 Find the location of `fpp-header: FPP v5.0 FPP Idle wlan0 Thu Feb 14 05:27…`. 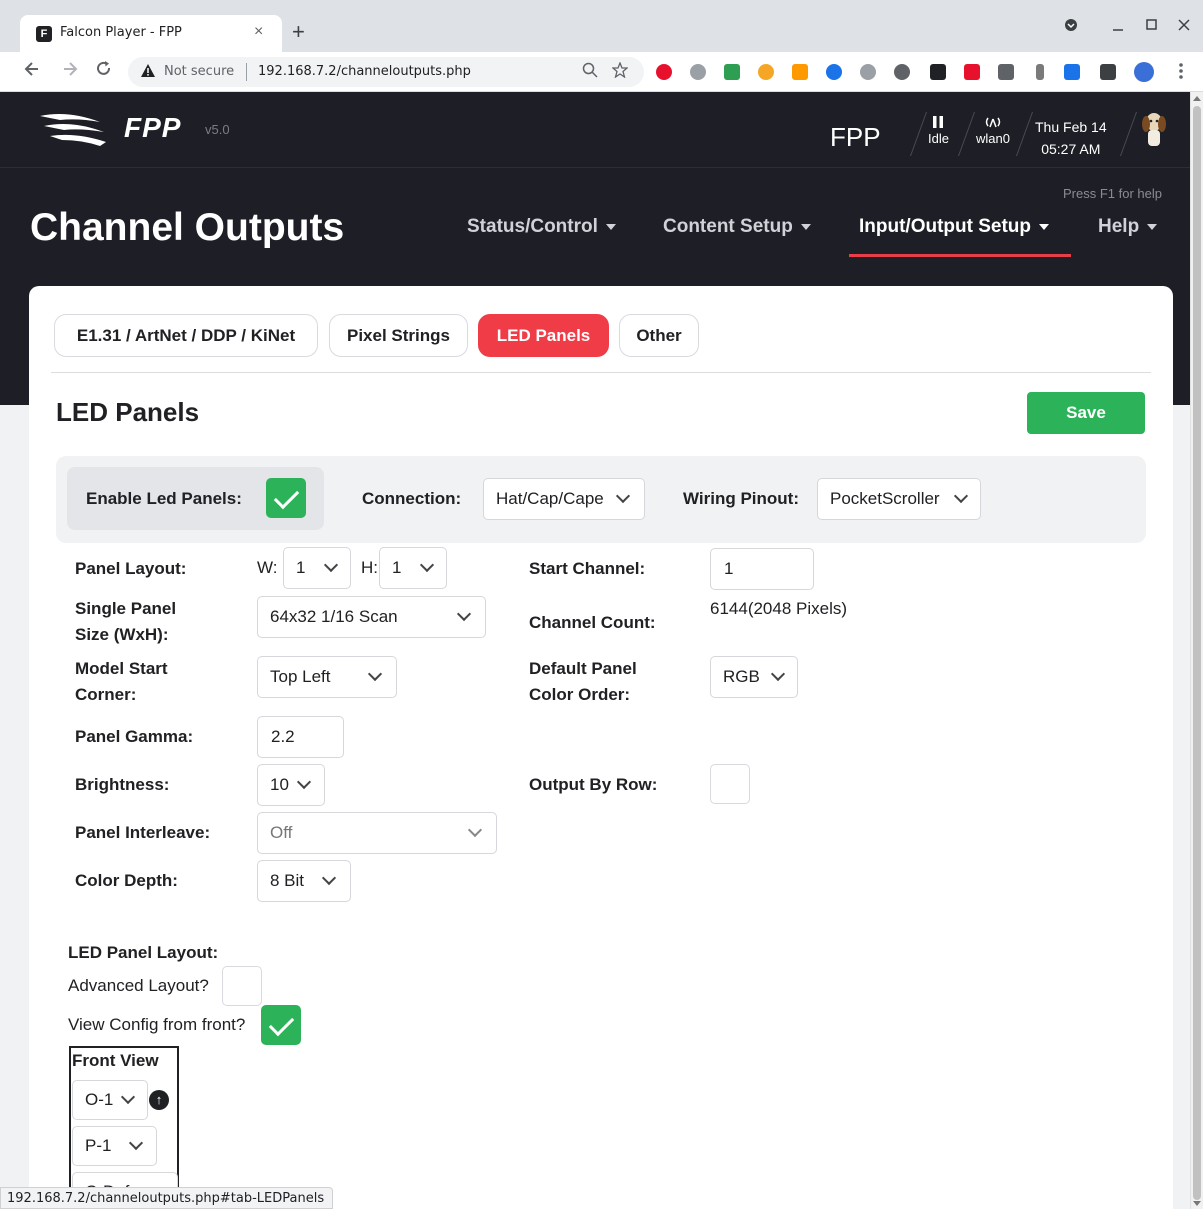

fpp-header: FPP v5.0 FPP Idle wlan0 Thu Feb 14 05:27… is located at coordinates (595, 130).